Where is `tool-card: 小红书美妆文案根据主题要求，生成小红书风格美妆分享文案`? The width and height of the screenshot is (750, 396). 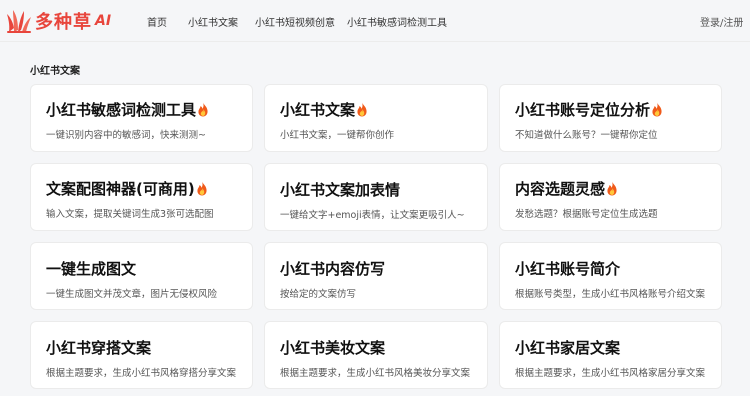 tool-card: 小红书美妆文案根据主题要求，生成小红书风格美妆分享文案 is located at coordinates (376, 355).